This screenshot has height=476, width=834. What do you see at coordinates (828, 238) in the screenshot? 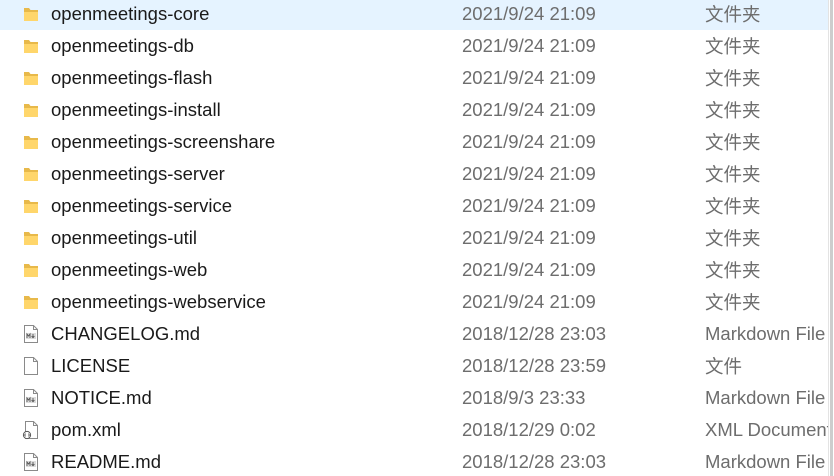
I see `scrollbar-track` at bounding box center [828, 238].